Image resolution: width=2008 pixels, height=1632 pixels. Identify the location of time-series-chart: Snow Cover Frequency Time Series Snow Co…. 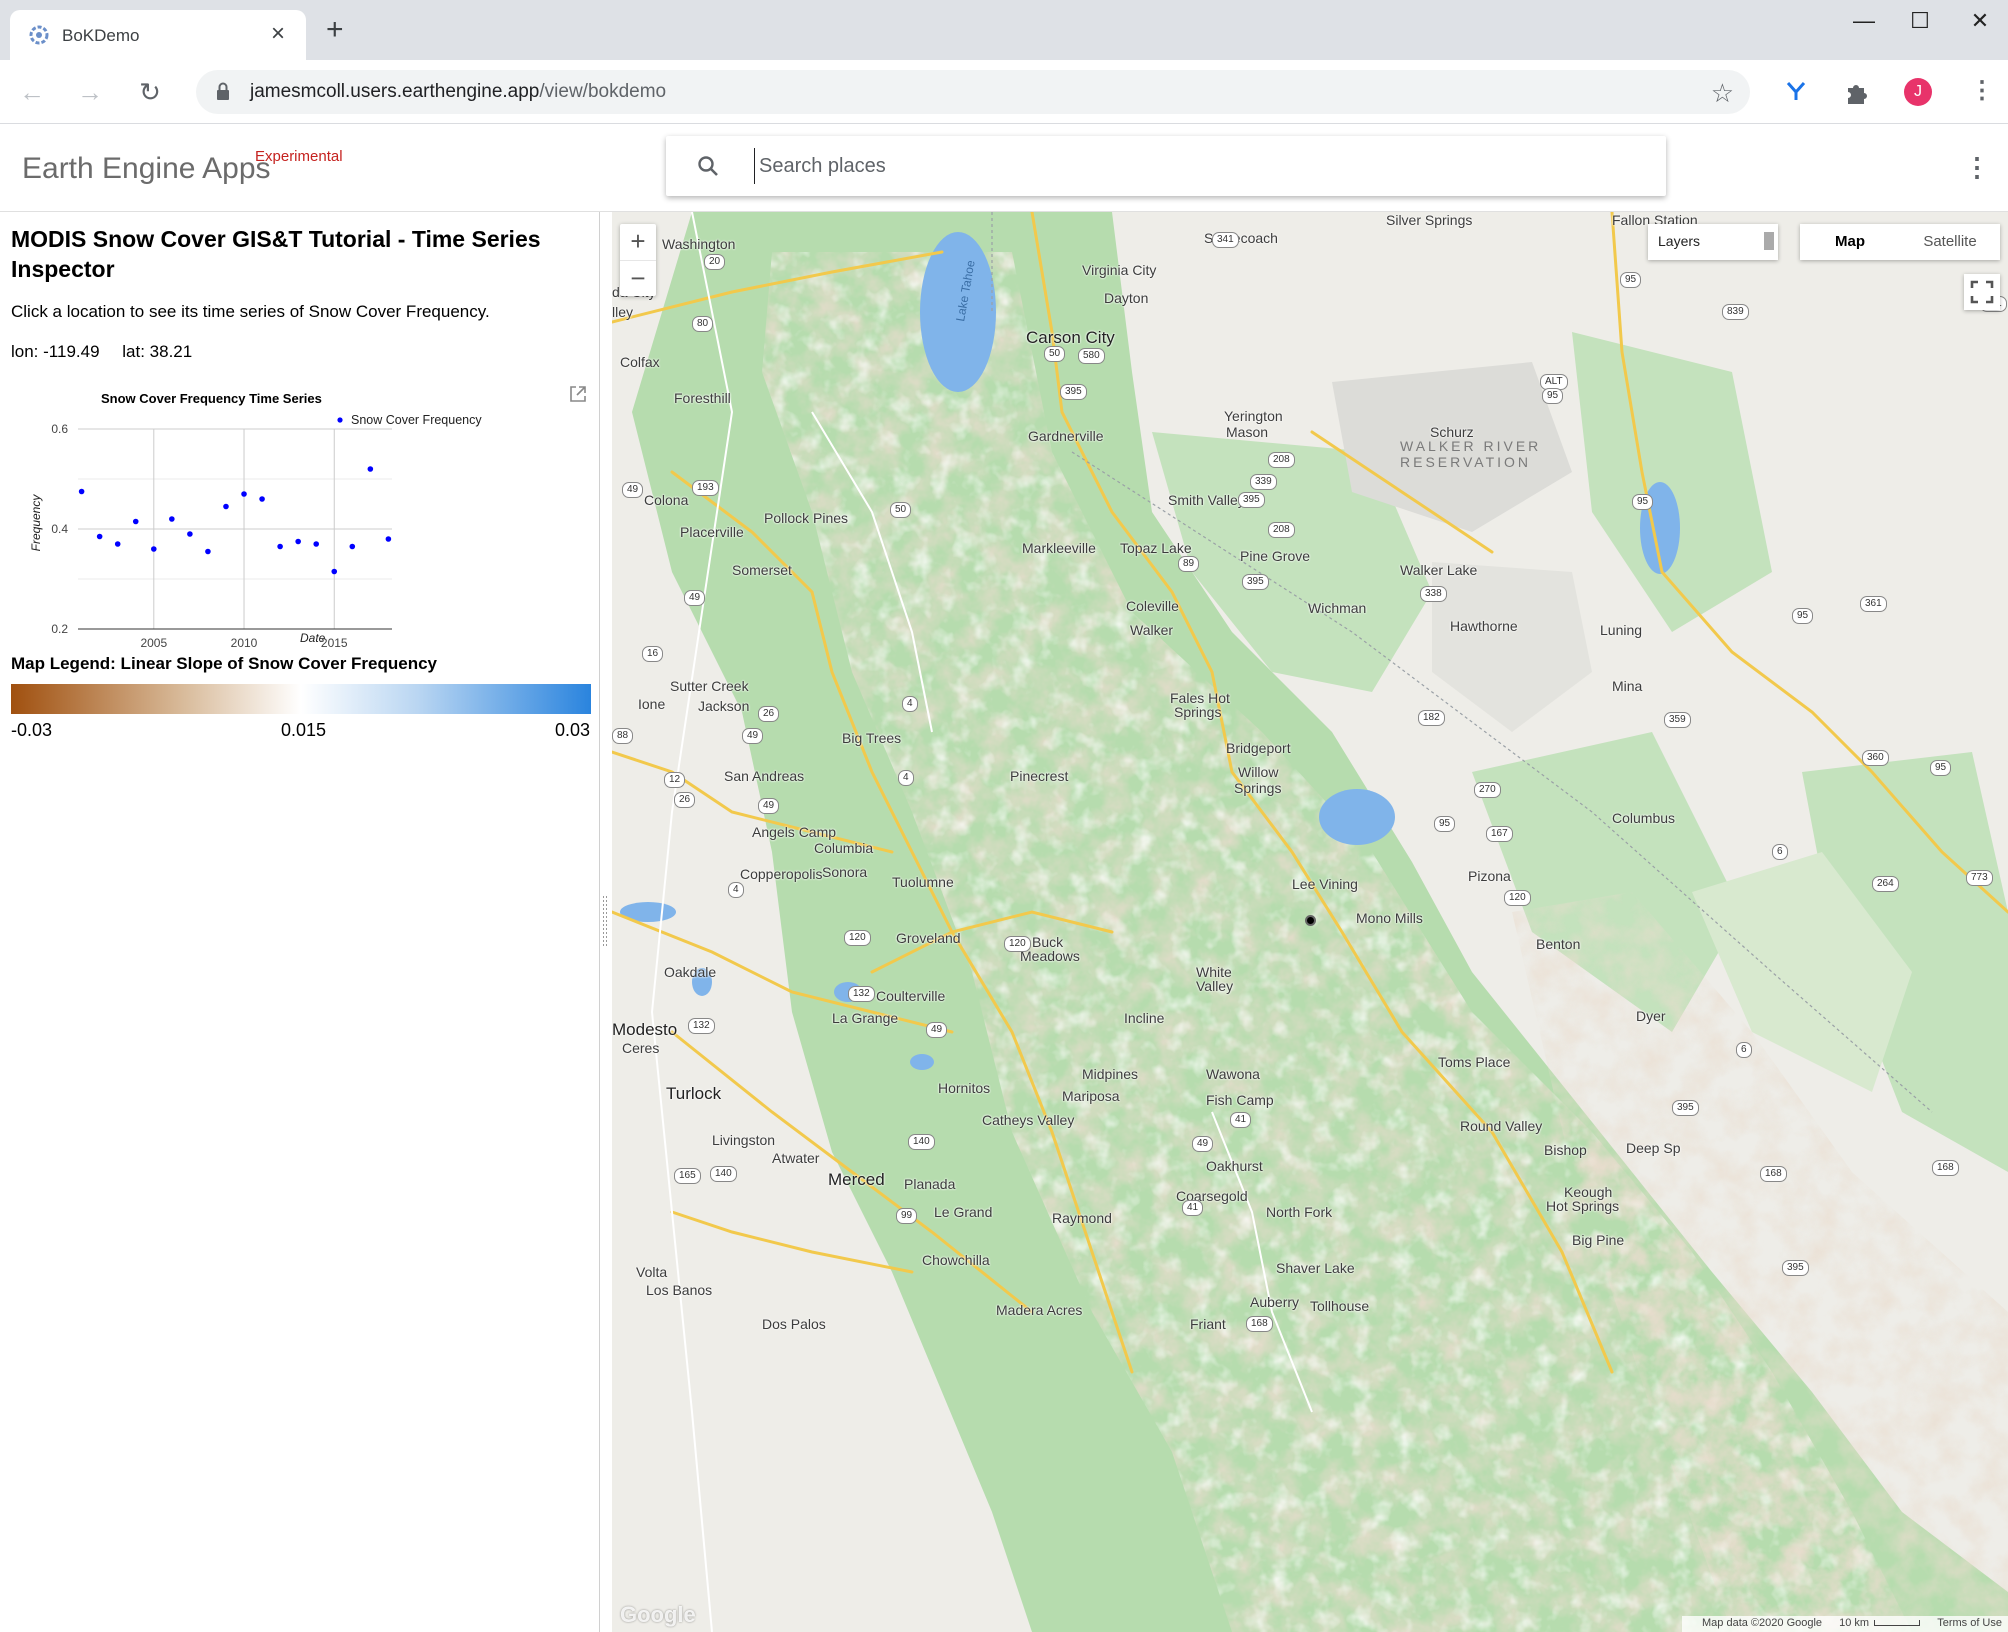
(300, 515).